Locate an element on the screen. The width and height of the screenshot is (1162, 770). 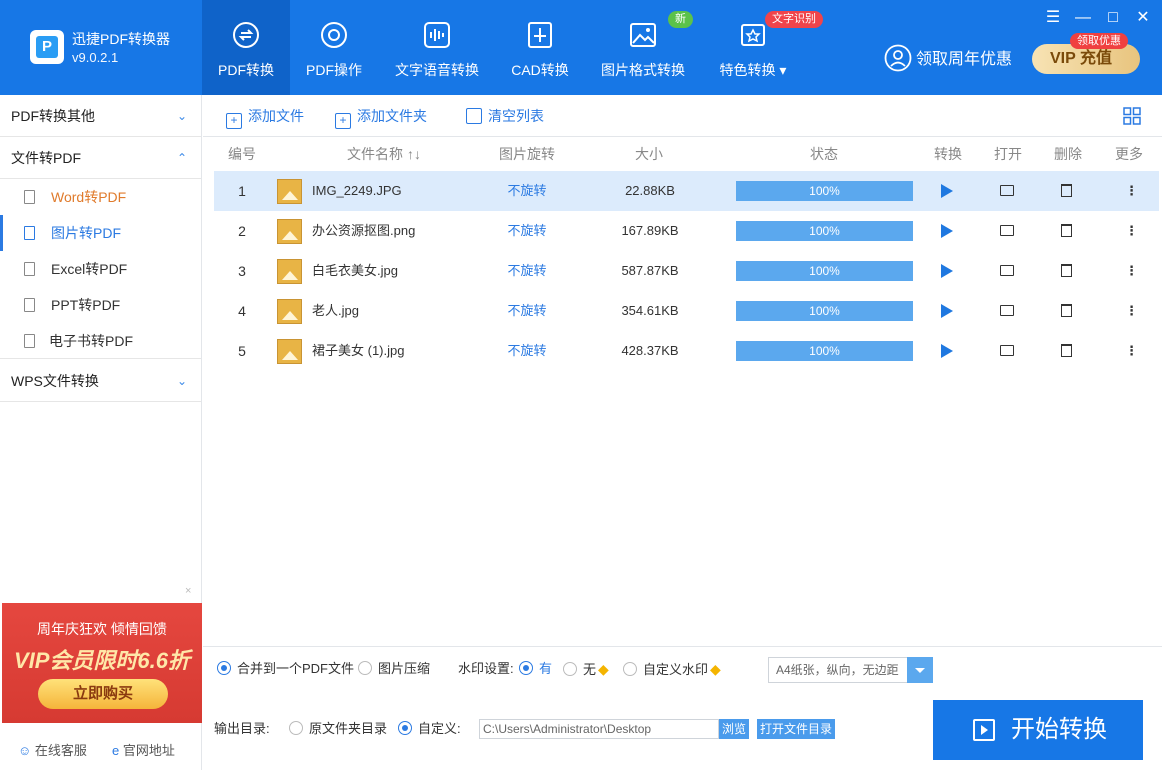
watermark-yes-radio is located at coordinates (526, 668).